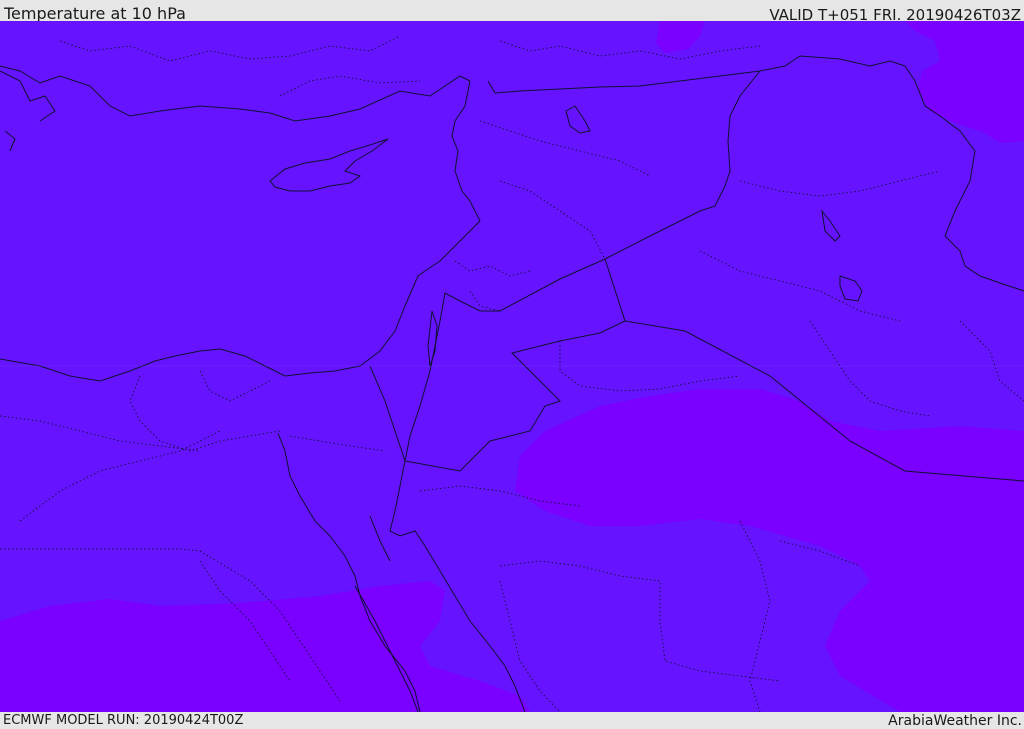 The image size is (1024, 729). What do you see at coordinates (123, 720) in the screenshot?
I see `model-run-label: ECMWF MODEL RUN: 20190424T00Z` at bounding box center [123, 720].